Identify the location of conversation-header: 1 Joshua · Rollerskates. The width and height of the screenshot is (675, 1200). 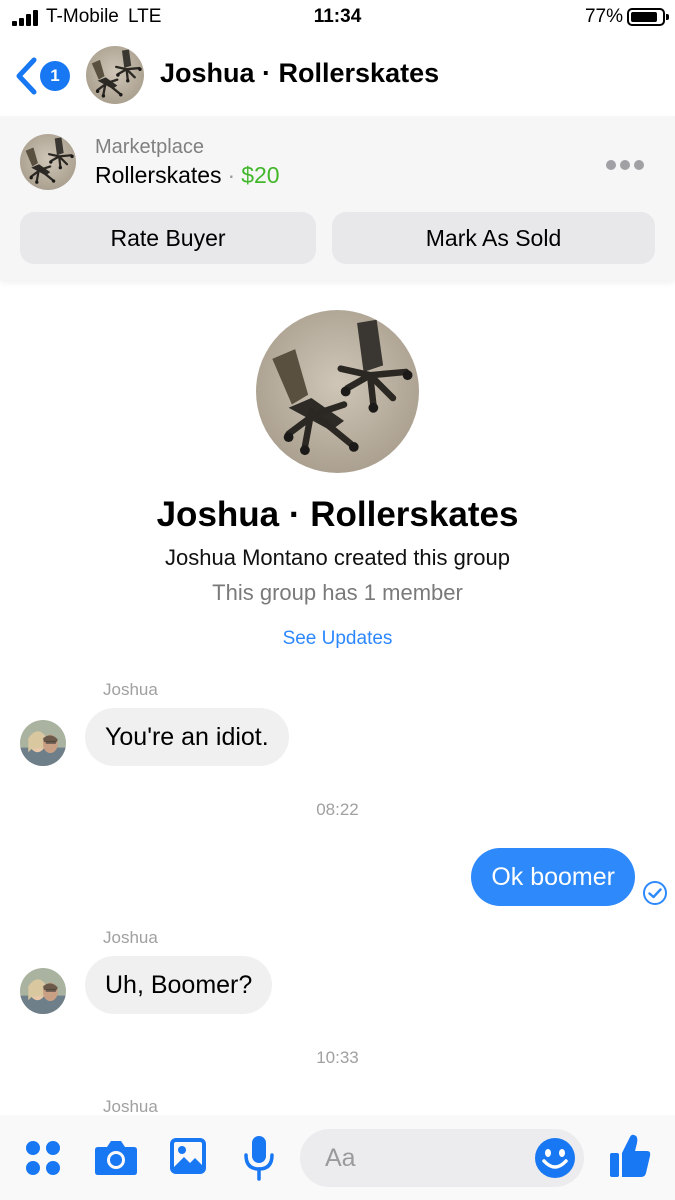
(337, 76).